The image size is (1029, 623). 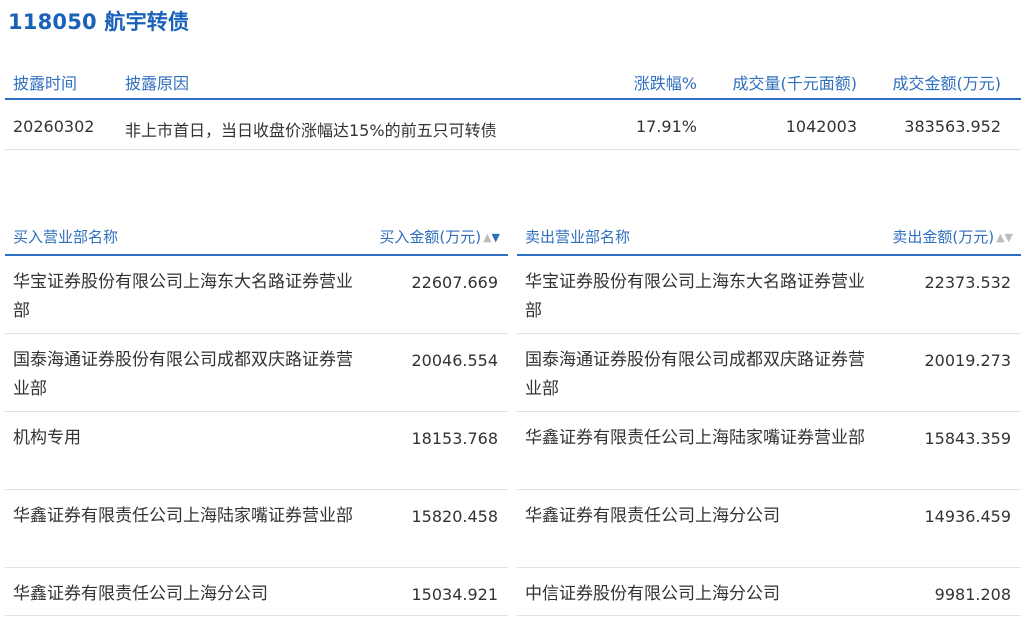 What do you see at coordinates (54, 126) in the screenshot?
I see `disclosure-date: 20260302` at bounding box center [54, 126].